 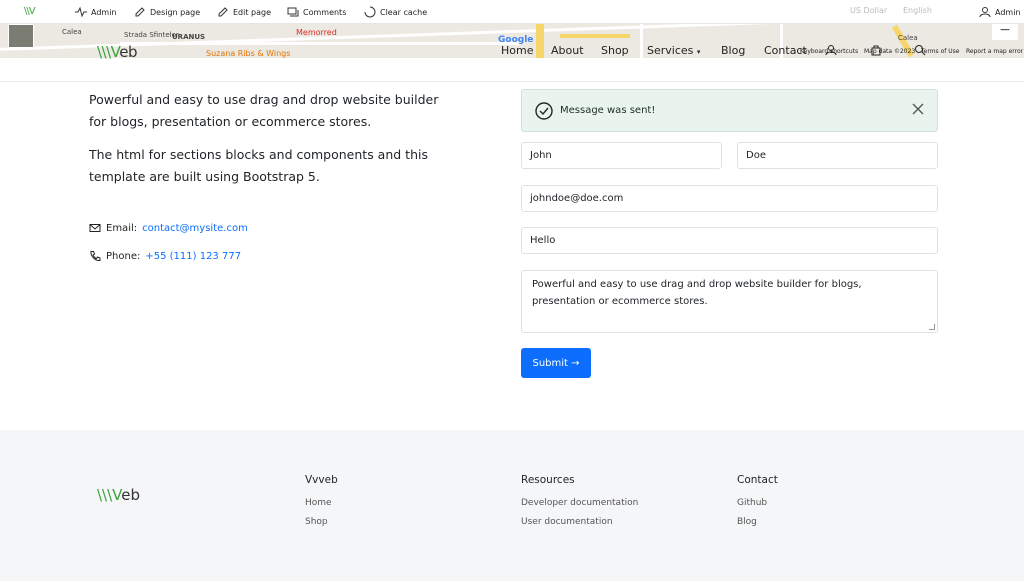 What do you see at coordinates (151, 35) in the screenshot?
I see `map-label: Strada Sfintelor` at bounding box center [151, 35].